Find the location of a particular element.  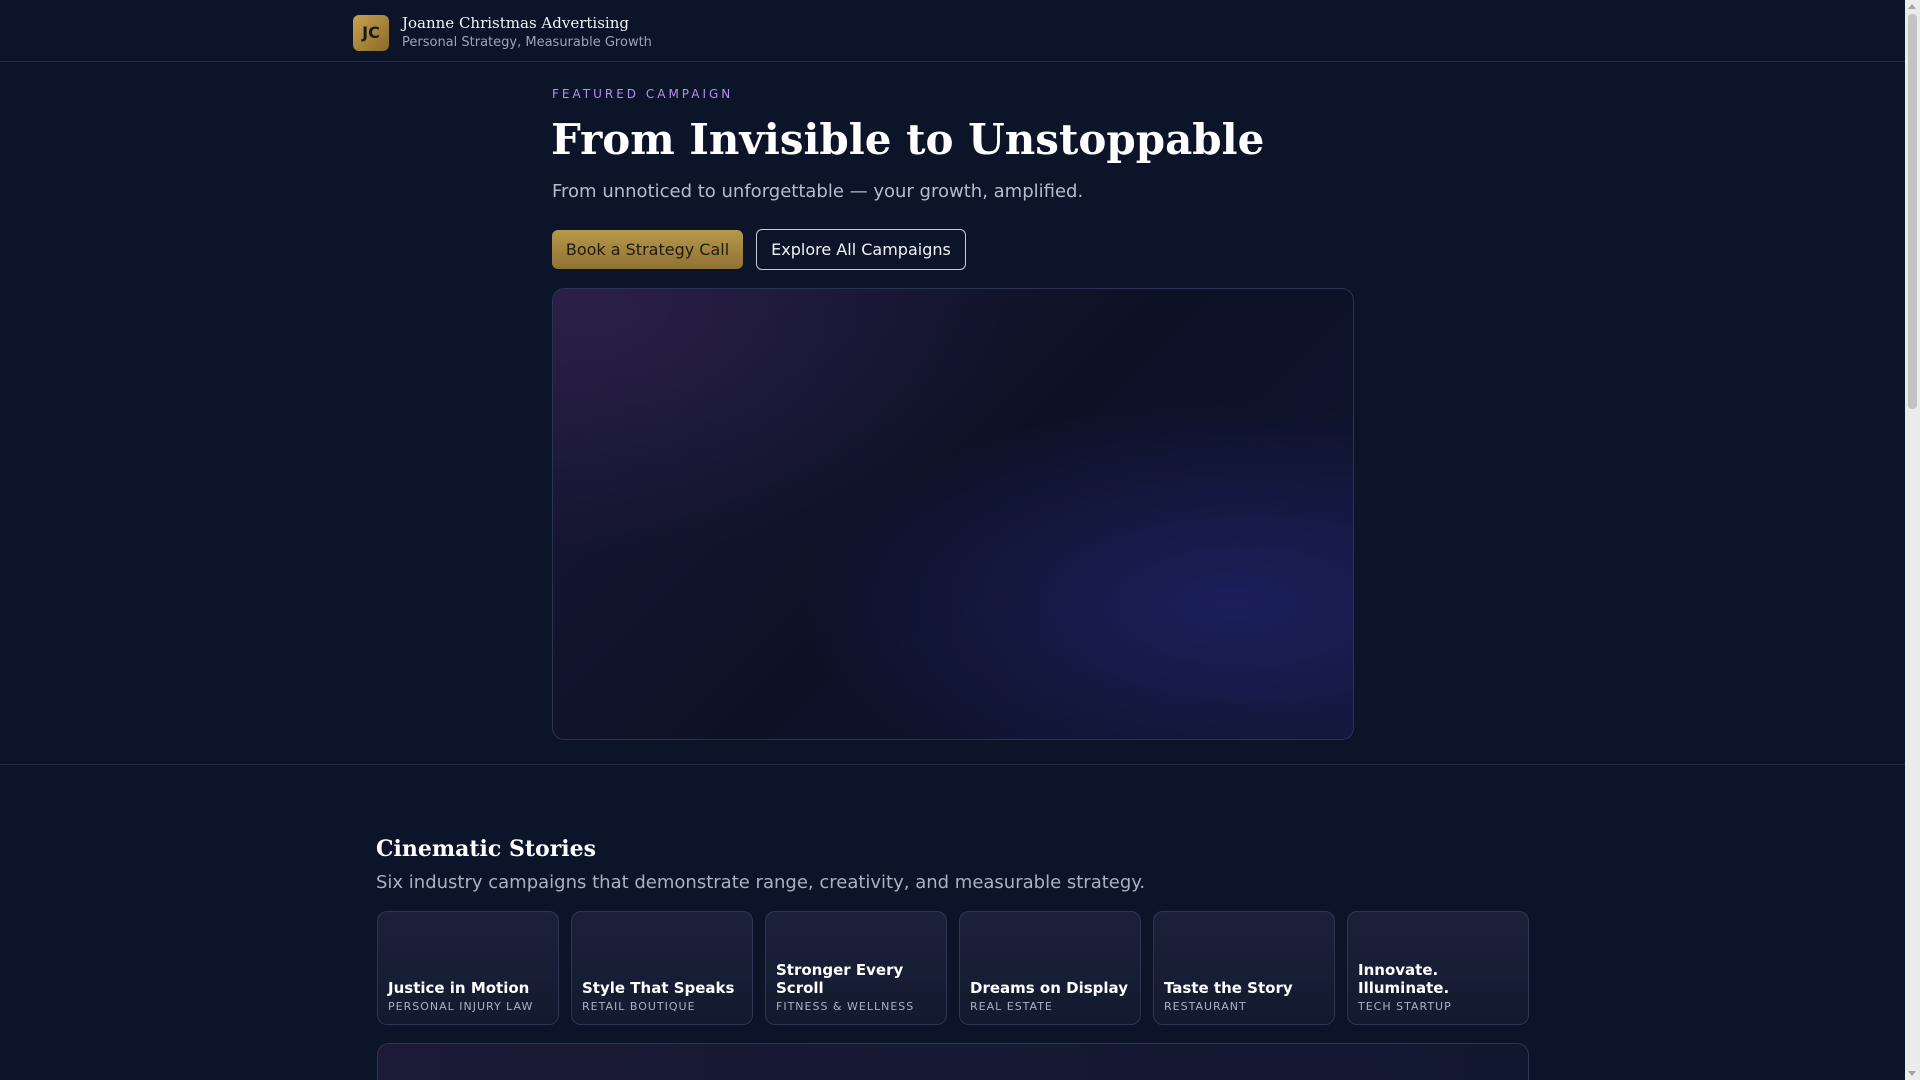

card-title: Dreams on Display is located at coordinates (1049, 988).